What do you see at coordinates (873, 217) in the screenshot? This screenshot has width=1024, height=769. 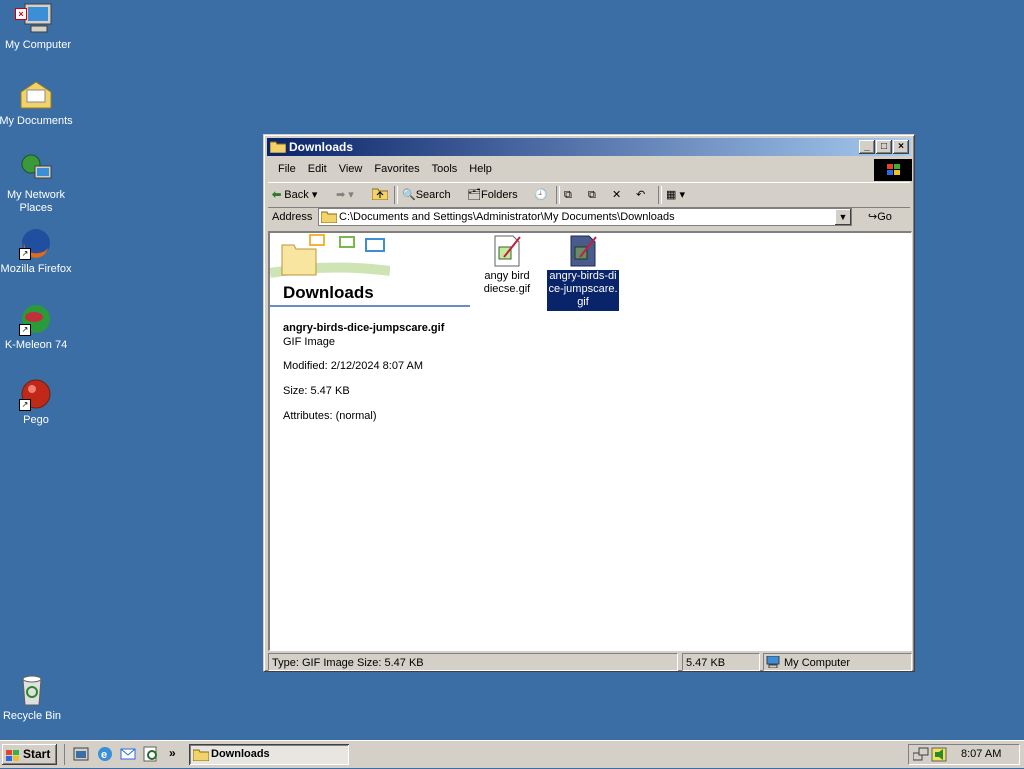 I see `go-arrow-icon: ↪` at bounding box center [873, 217].